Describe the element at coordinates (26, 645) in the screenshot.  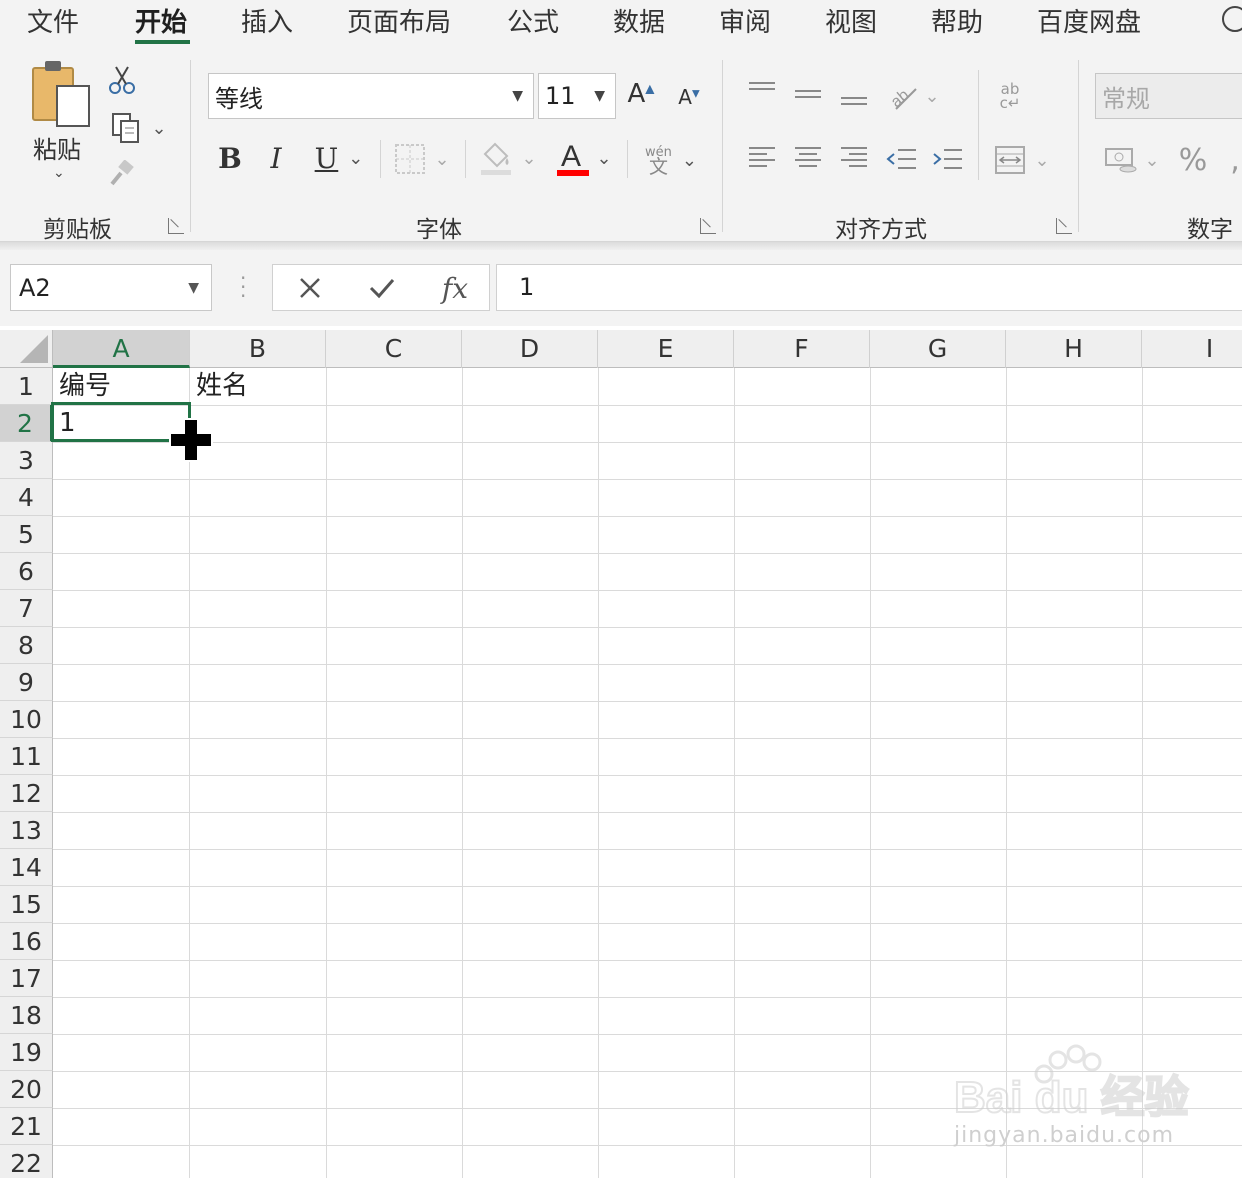
I see `row-header-8: 8` at that location.